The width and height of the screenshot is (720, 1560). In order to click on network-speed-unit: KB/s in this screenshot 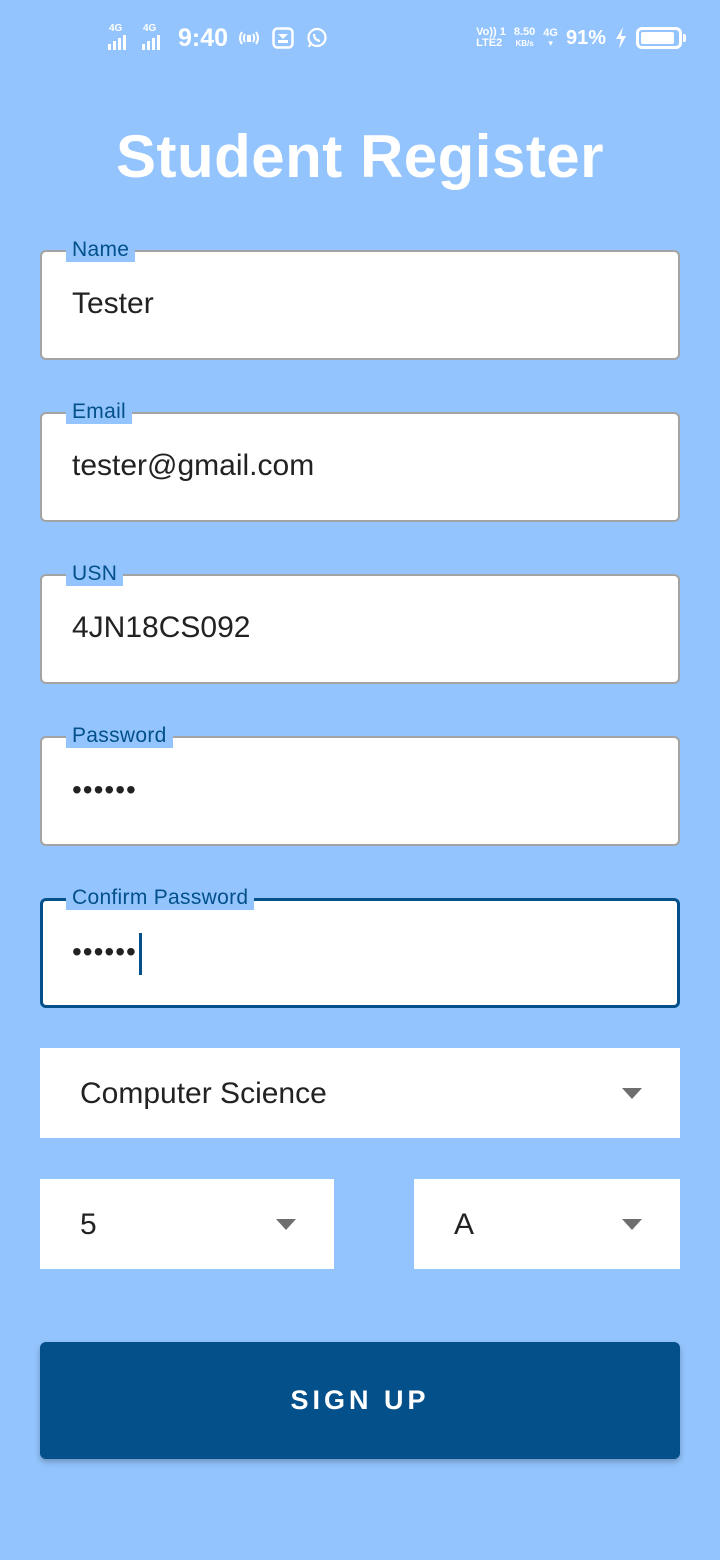, I will do `click(524, 43)`.